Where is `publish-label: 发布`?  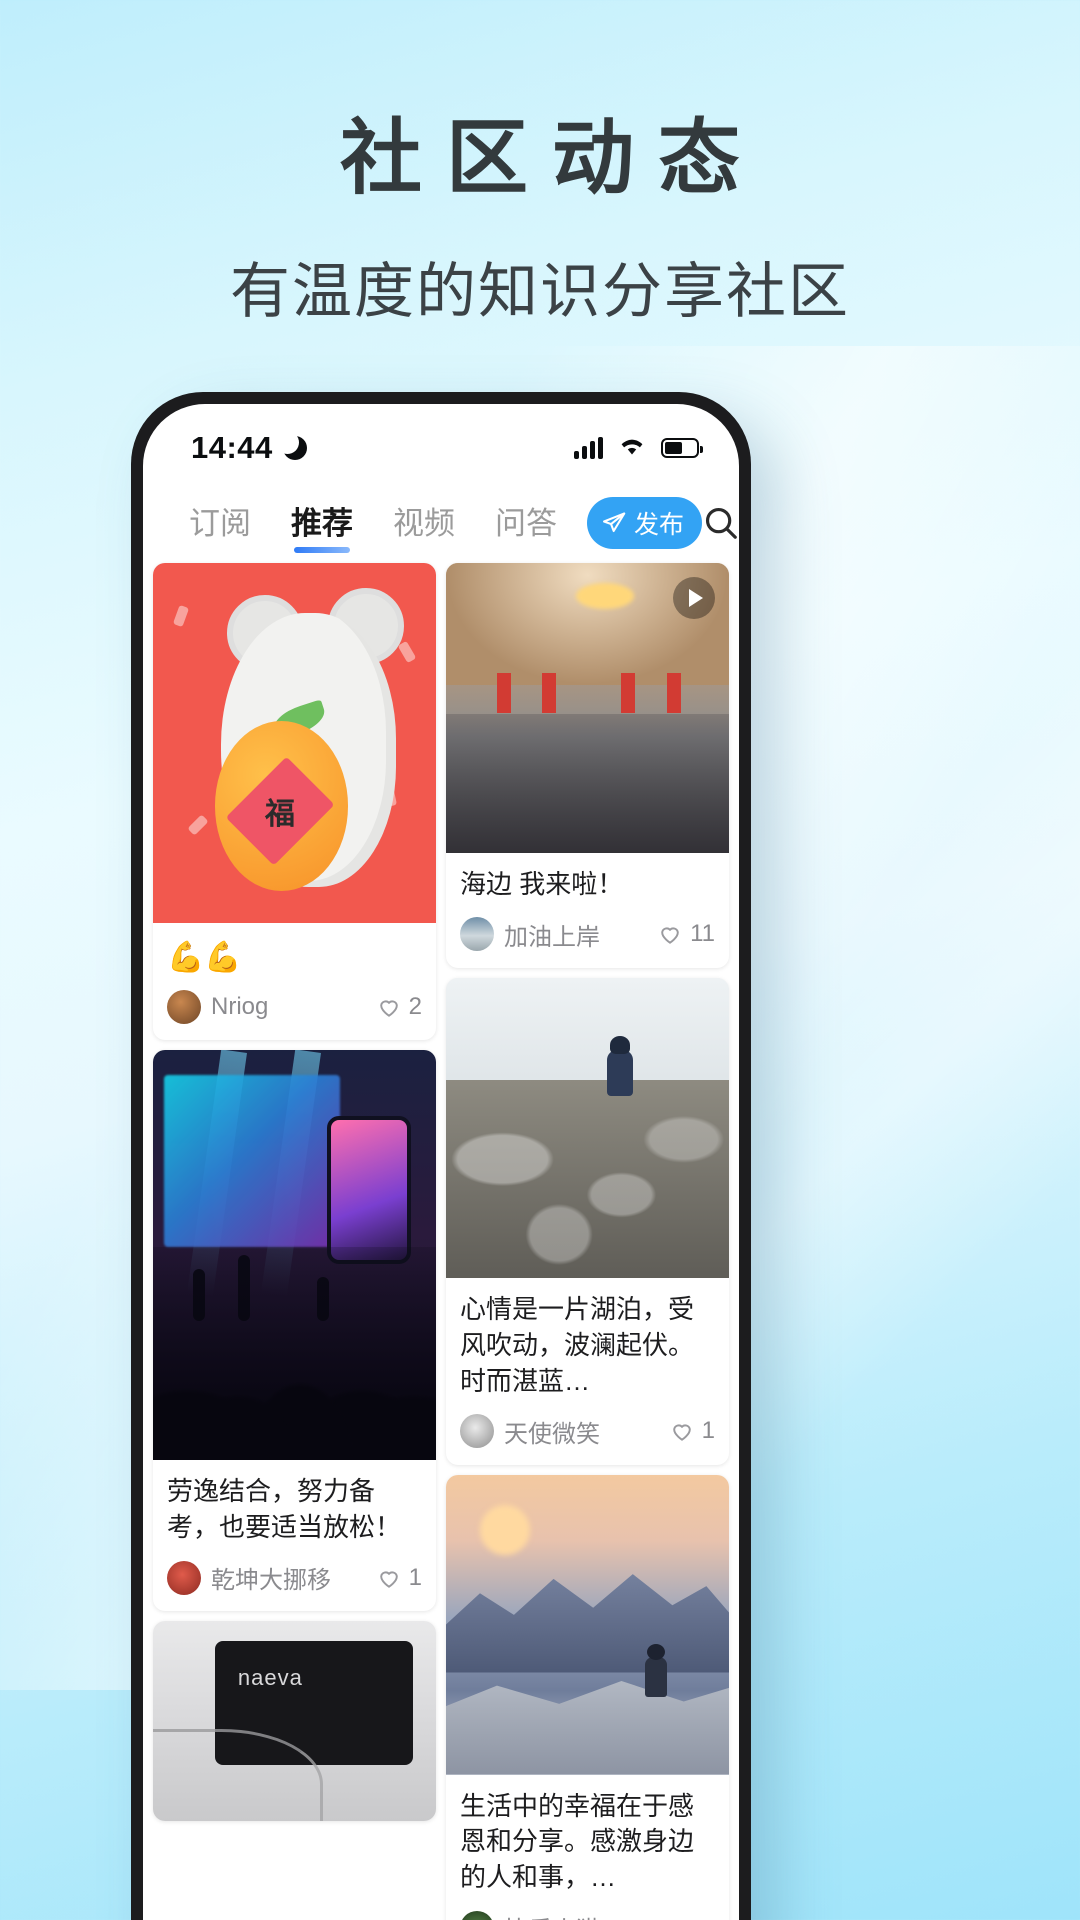
publish-label: 发布 is located at coordinates (659, 524).